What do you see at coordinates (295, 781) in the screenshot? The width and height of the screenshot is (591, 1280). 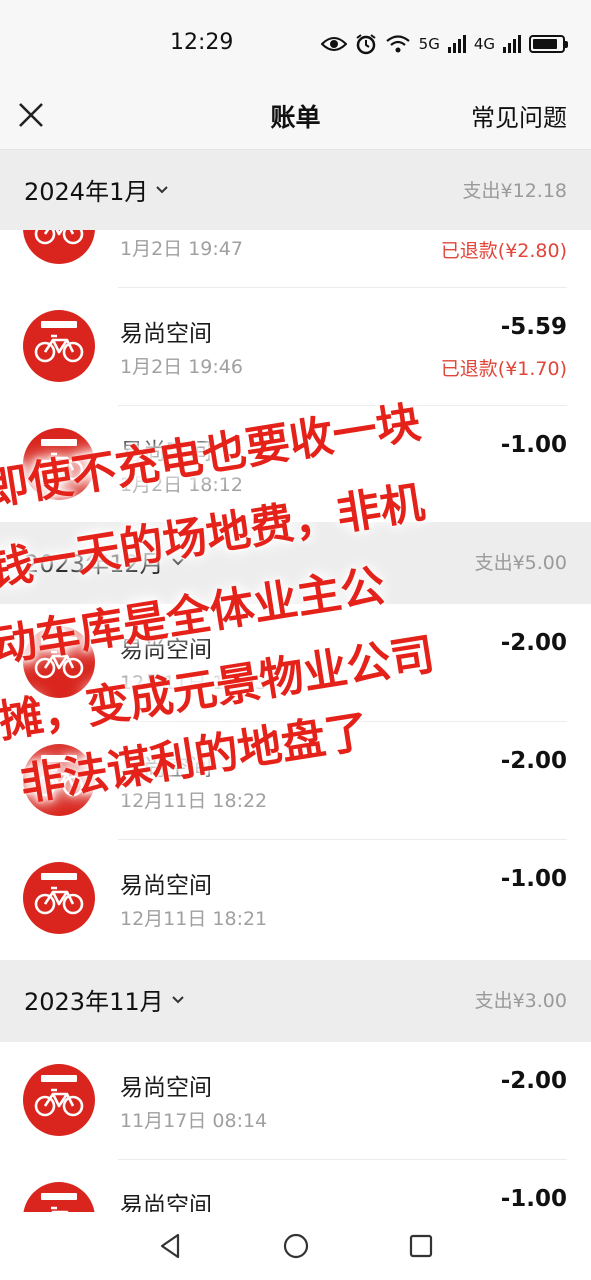 I see `bill-item: 易尚空间 12月11日 18:22 -2.00` at bounding box center [295, 781].